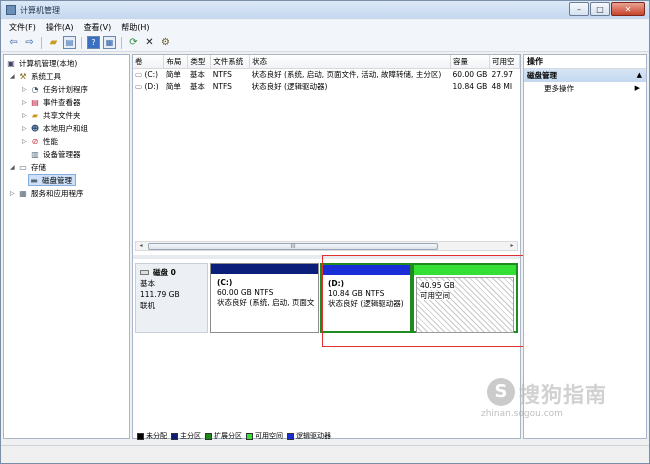 Image resolution: width=650 pixels, height=464 pixels. What do you see at coordinates (152, 436) in the screenshot?
I see `legend-item-unallocated: 未分配` at bounding box center [152, 436].